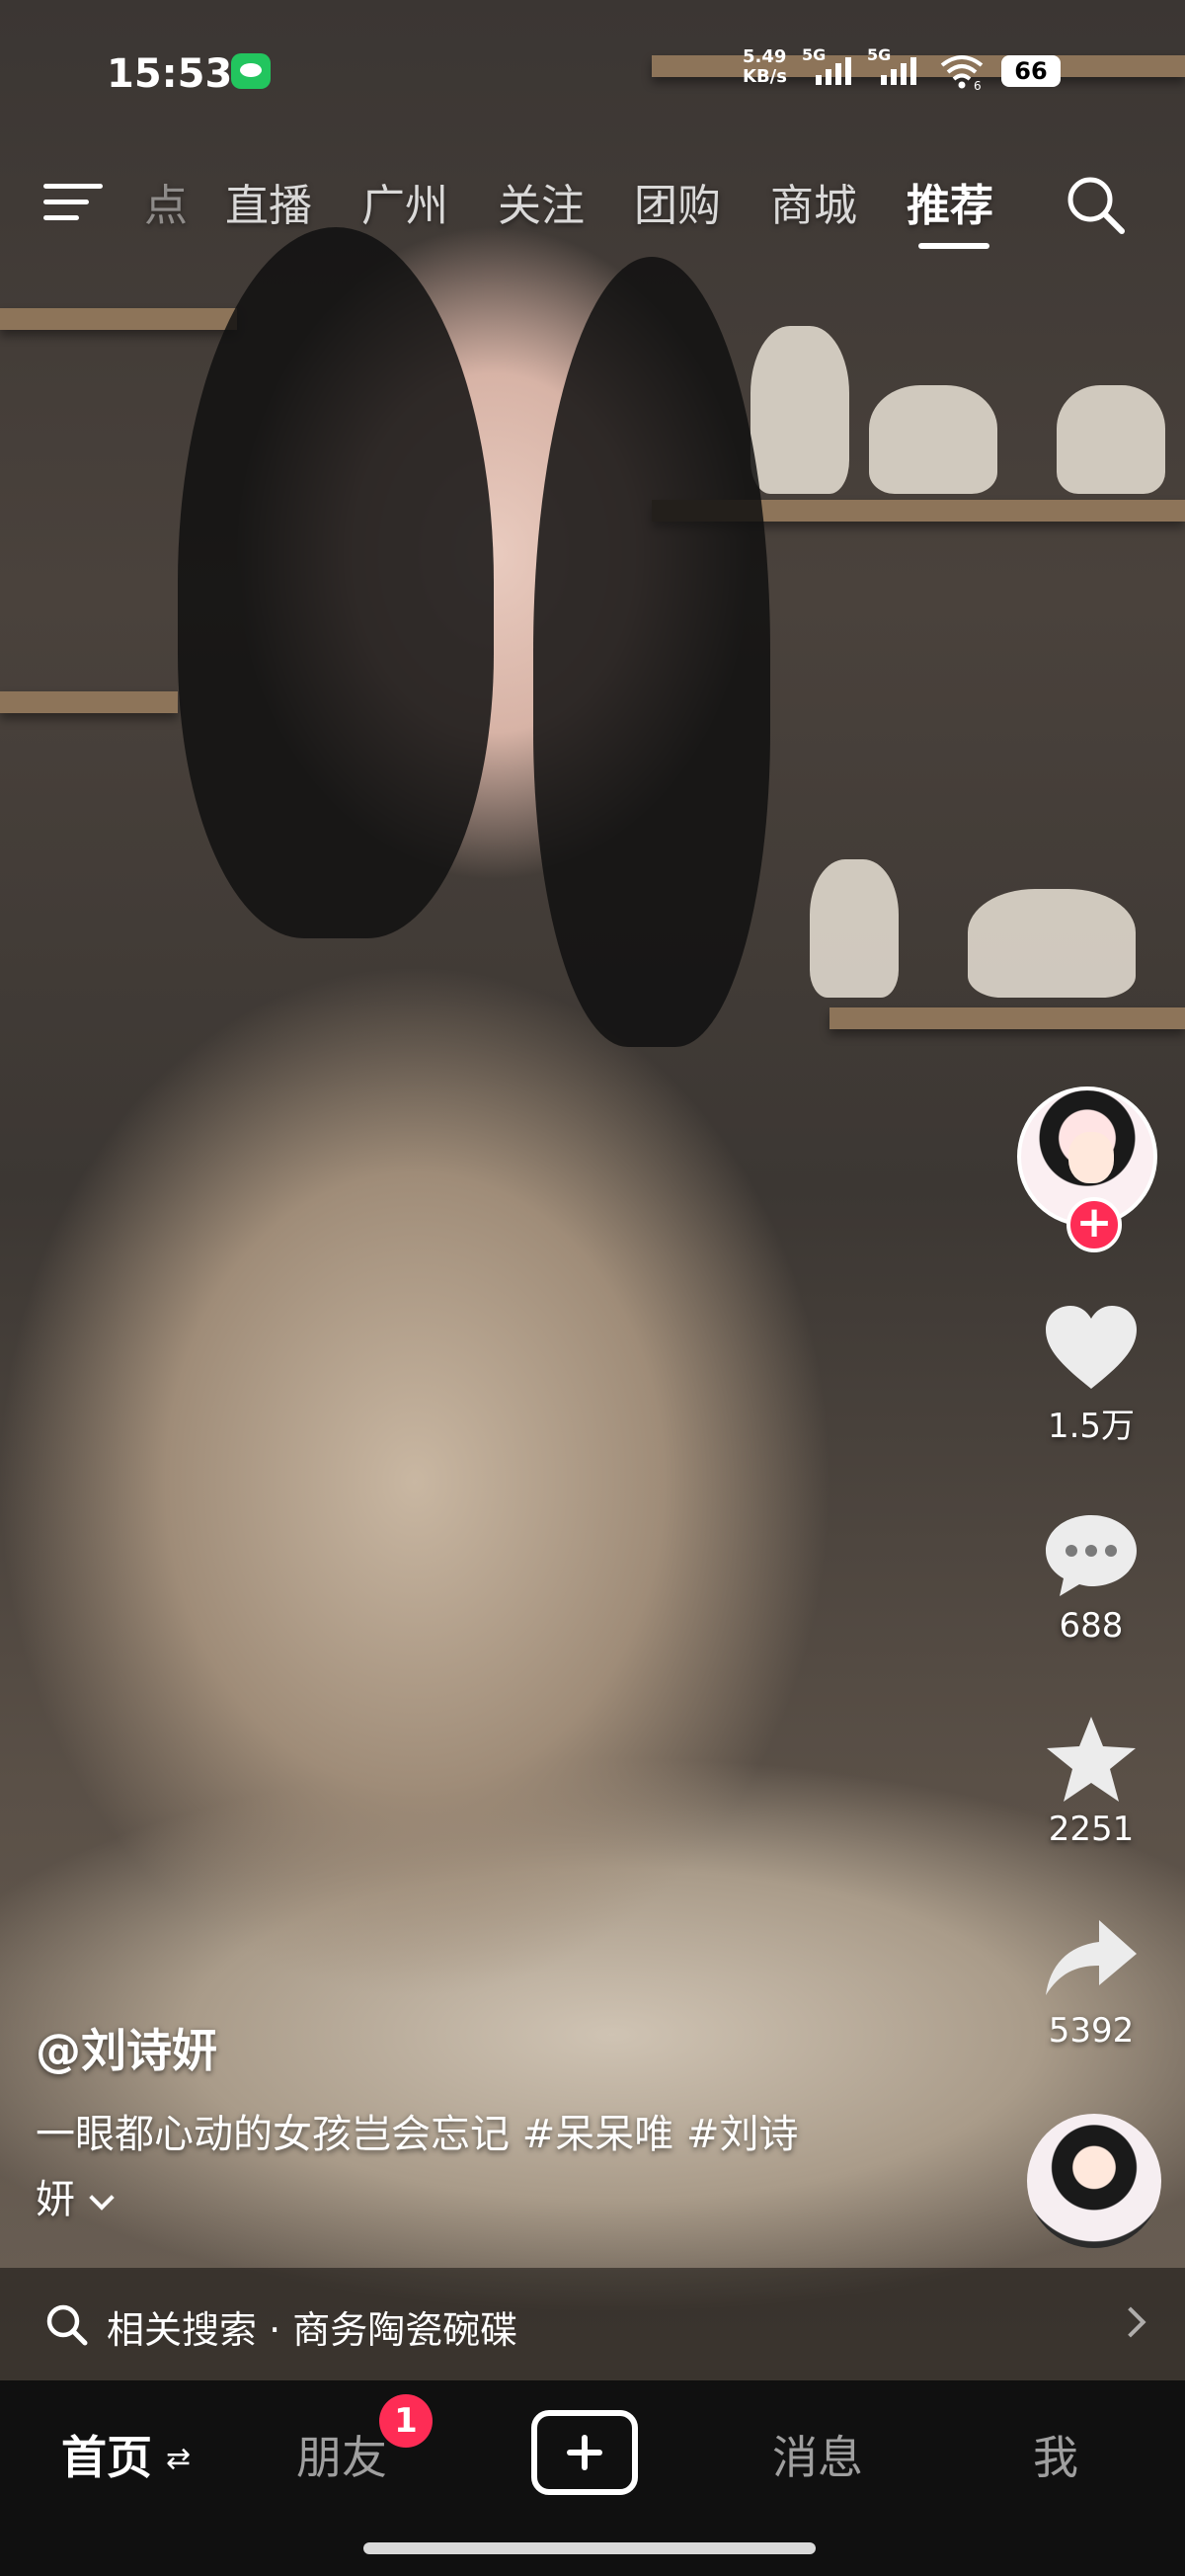 The image size is (1185, 2576). I want to click on tab-following: 关注, so click(542, 201).